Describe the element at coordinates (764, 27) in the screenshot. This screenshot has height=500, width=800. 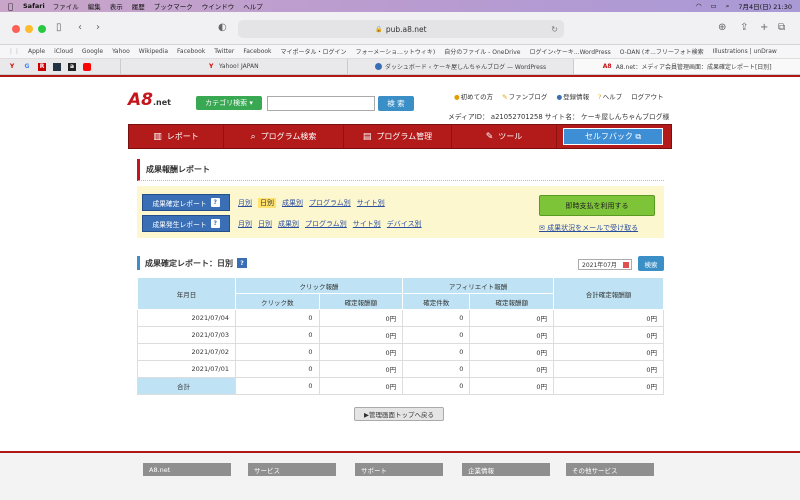
I see `new-tab-icon: +` at that location.